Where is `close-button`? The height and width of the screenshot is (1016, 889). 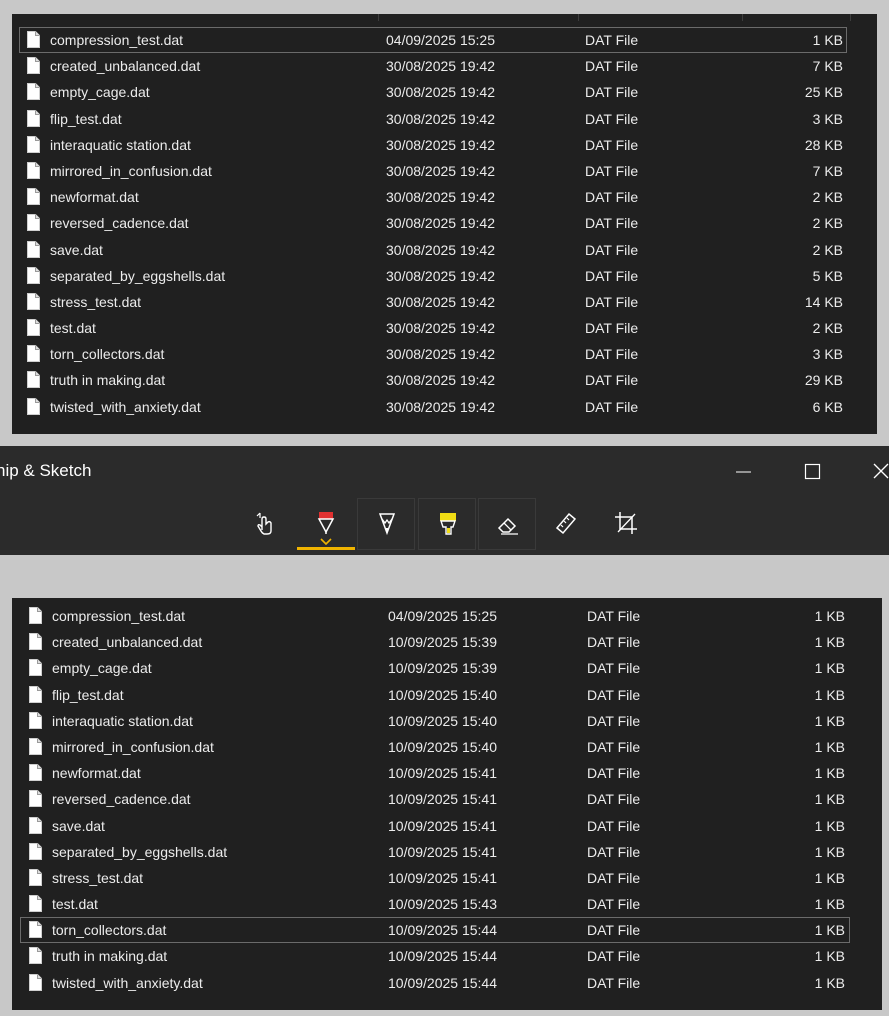 close-button is located at coordinates (874, 472).